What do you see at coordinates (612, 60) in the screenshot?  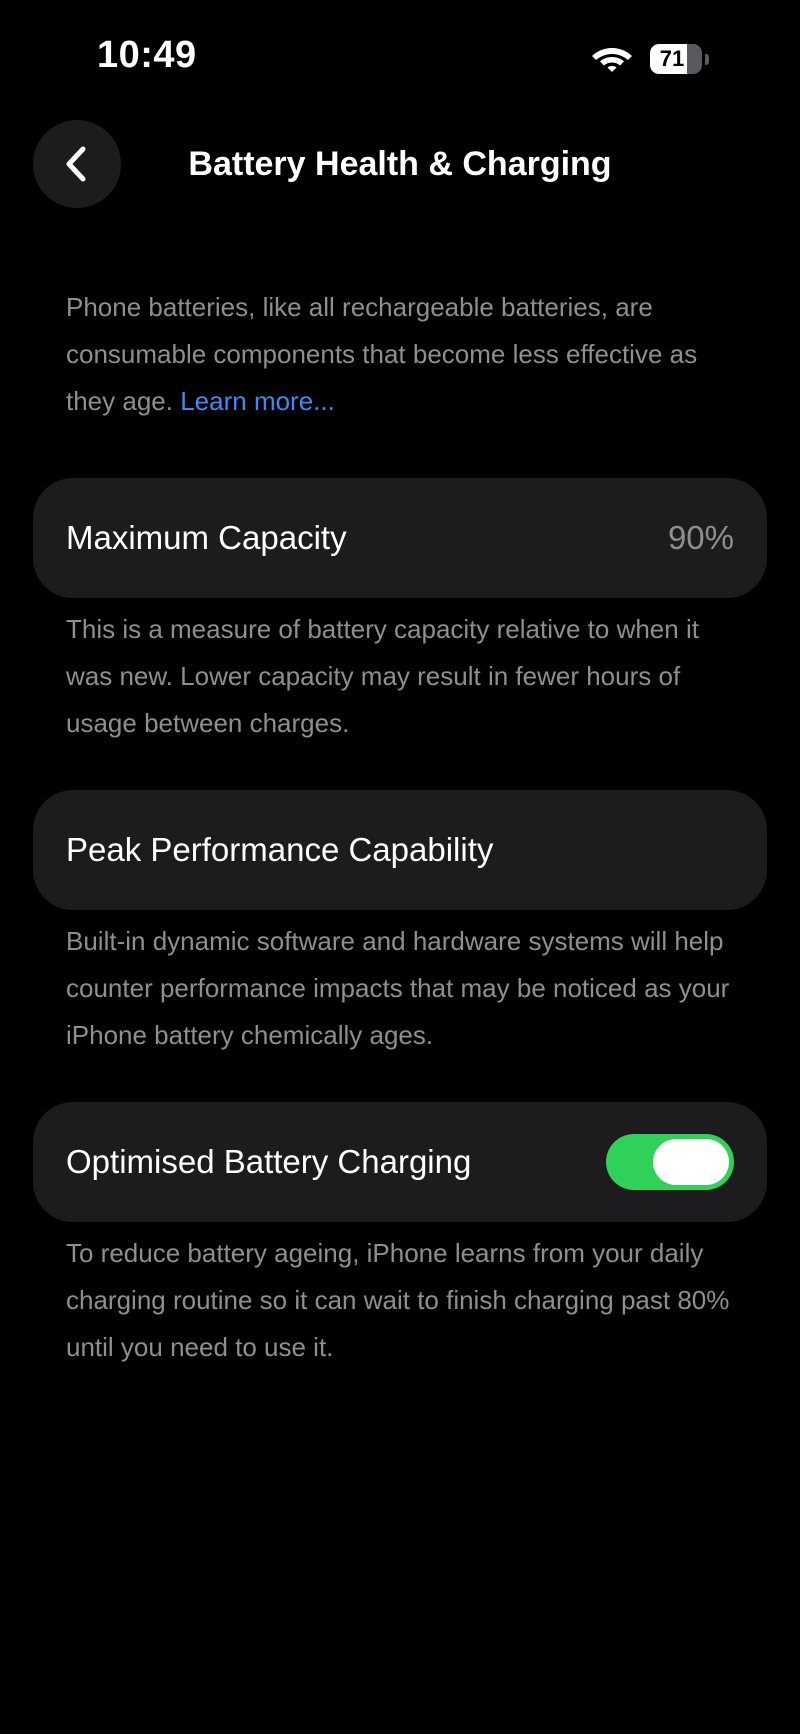 I see `wifi-icon` at bounding box center [612, 60].